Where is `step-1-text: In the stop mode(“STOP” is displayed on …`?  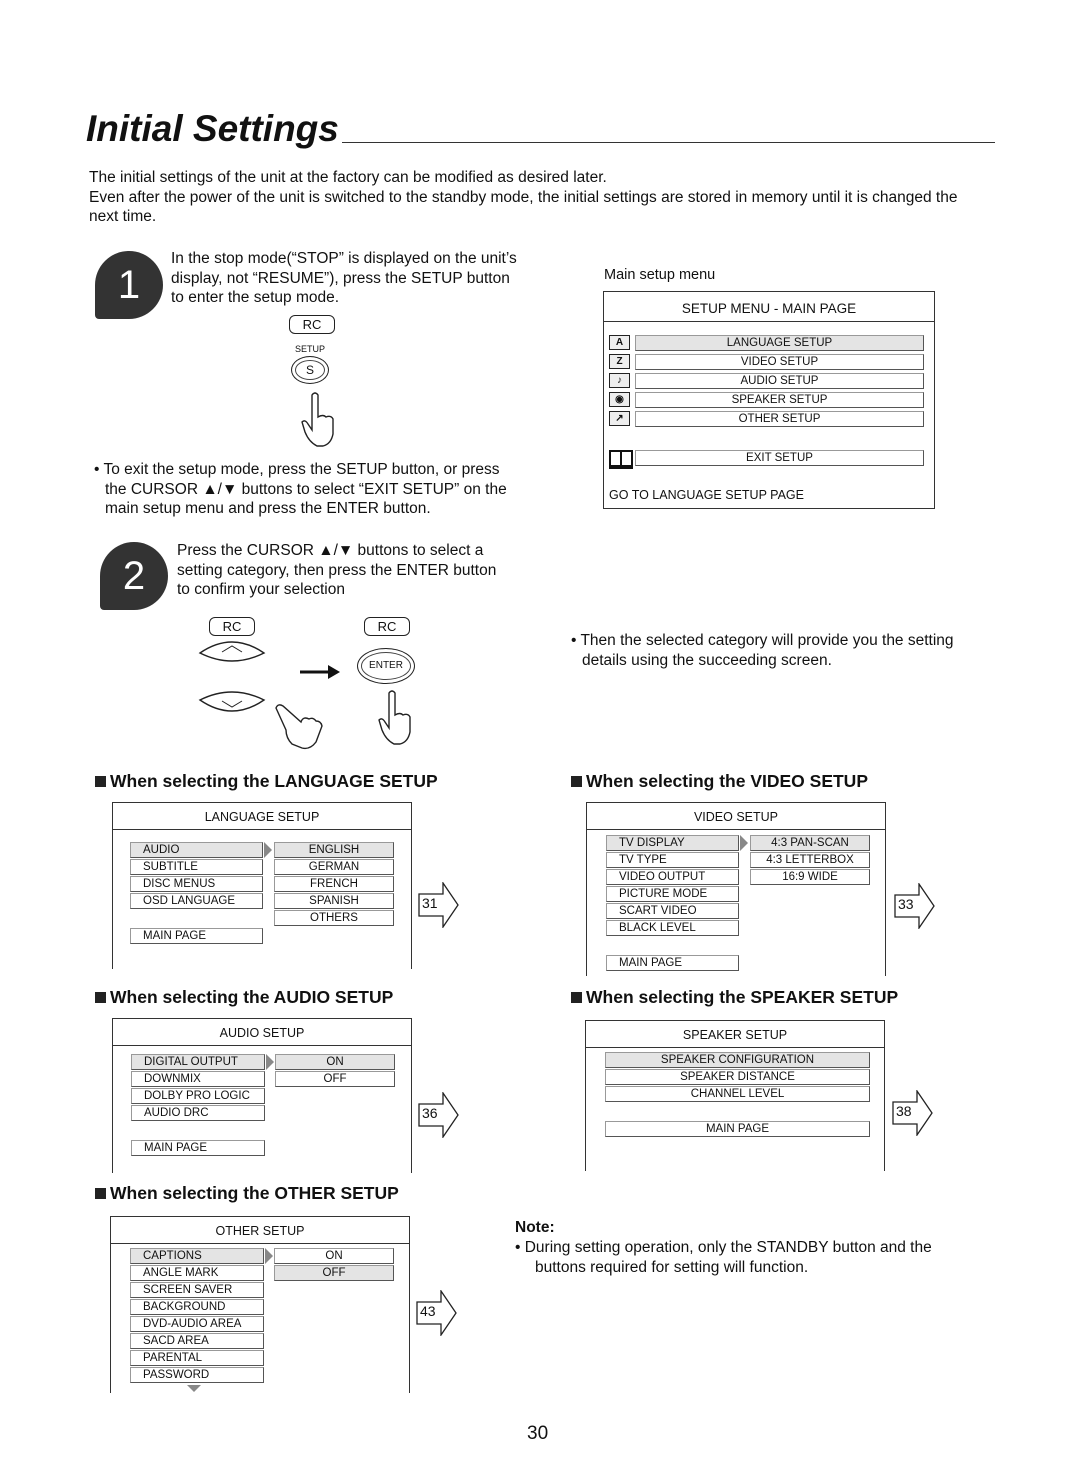 step-1-text: In the stop mode(“STOP” is displayed on … is located at coordinates (344, 278).